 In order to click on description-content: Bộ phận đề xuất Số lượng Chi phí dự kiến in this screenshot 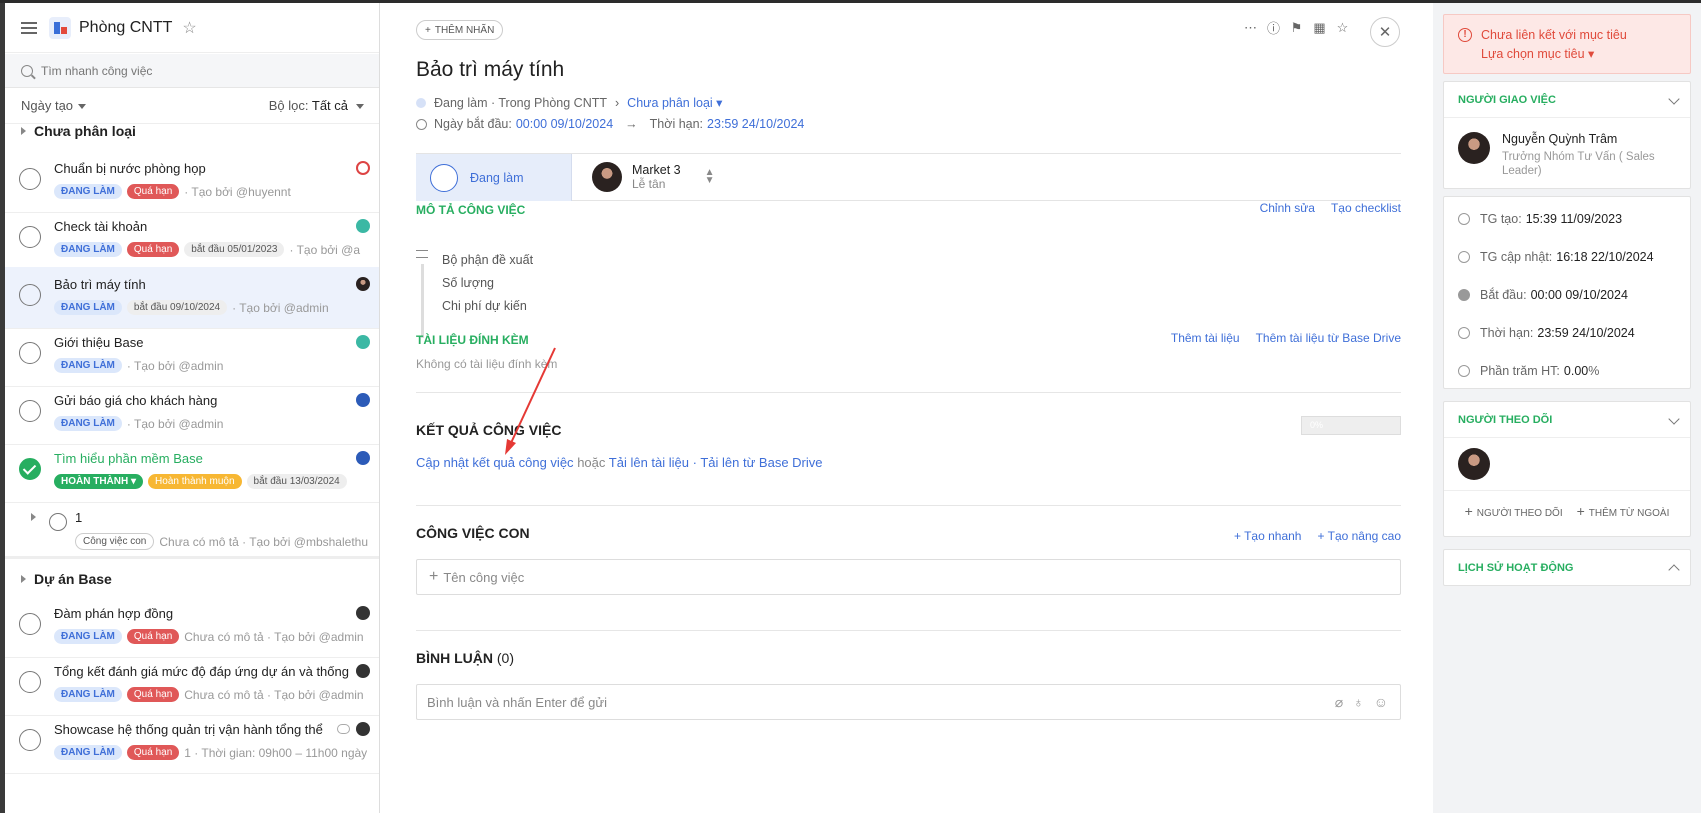, I will do `click(474, 294)`.